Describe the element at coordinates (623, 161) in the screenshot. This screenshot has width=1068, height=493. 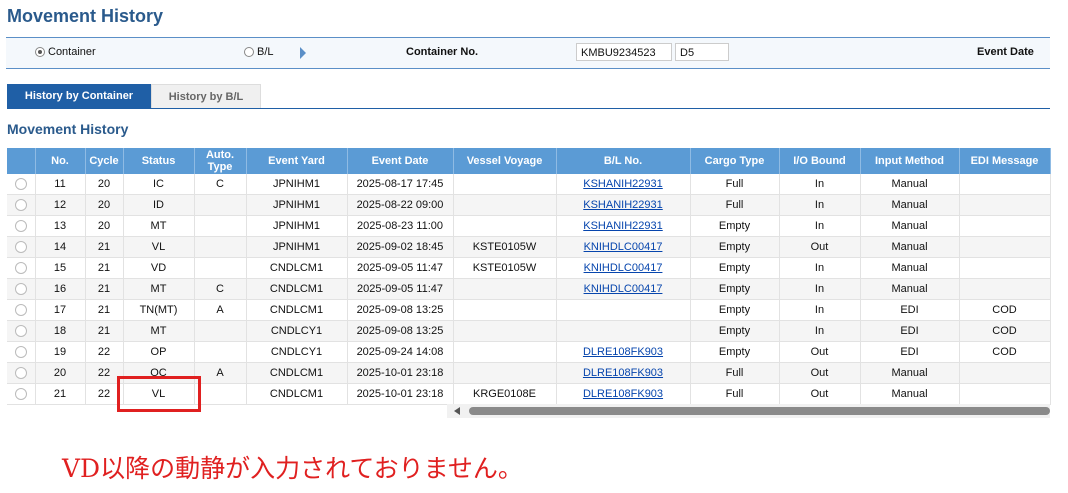
I see `column-header-bl-no: B/L No.` at that location.